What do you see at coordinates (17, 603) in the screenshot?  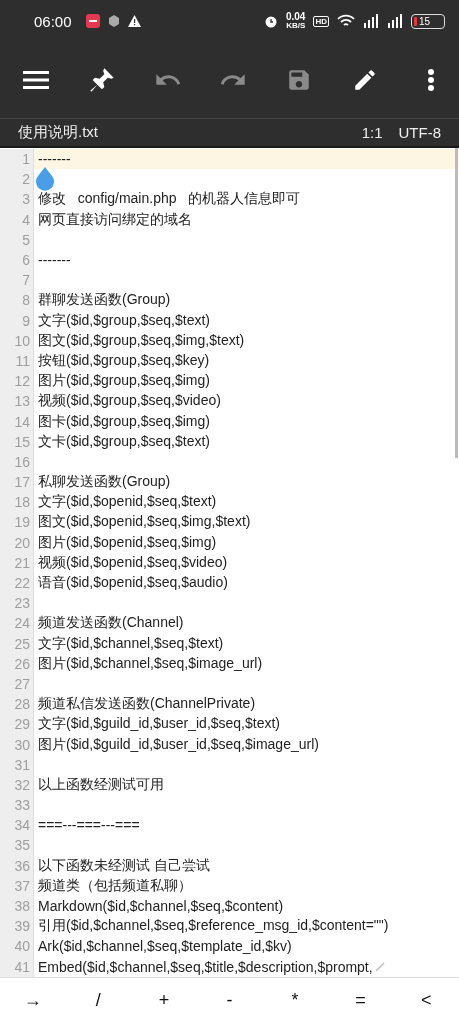 I see `line-number: 23` at bounding box center [17, 603].